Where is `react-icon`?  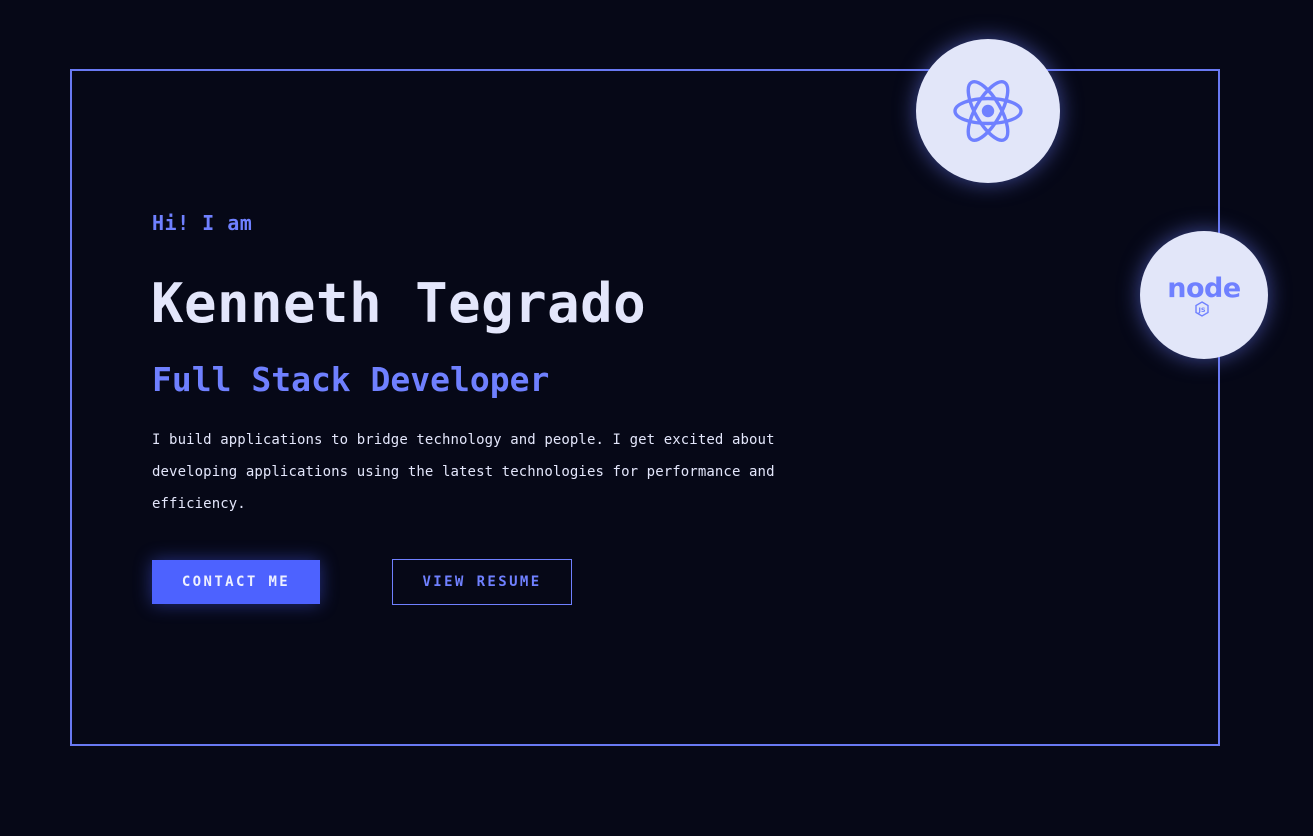 react-icon is located at coordinates (988, 111).